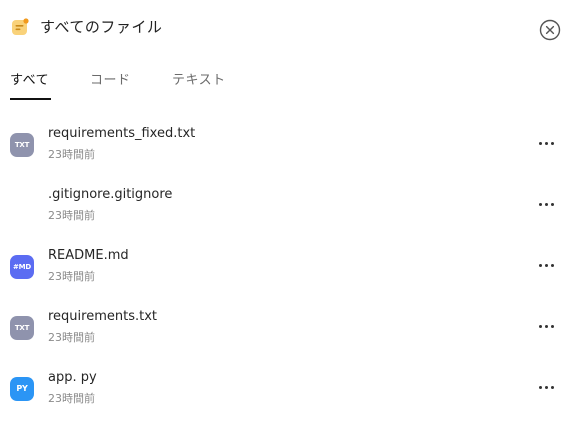 The width and height of the screenshot is (572, 426). I want to click on list-item: TXT requirements_fixed.txt 23時間前, so click(286, 143).